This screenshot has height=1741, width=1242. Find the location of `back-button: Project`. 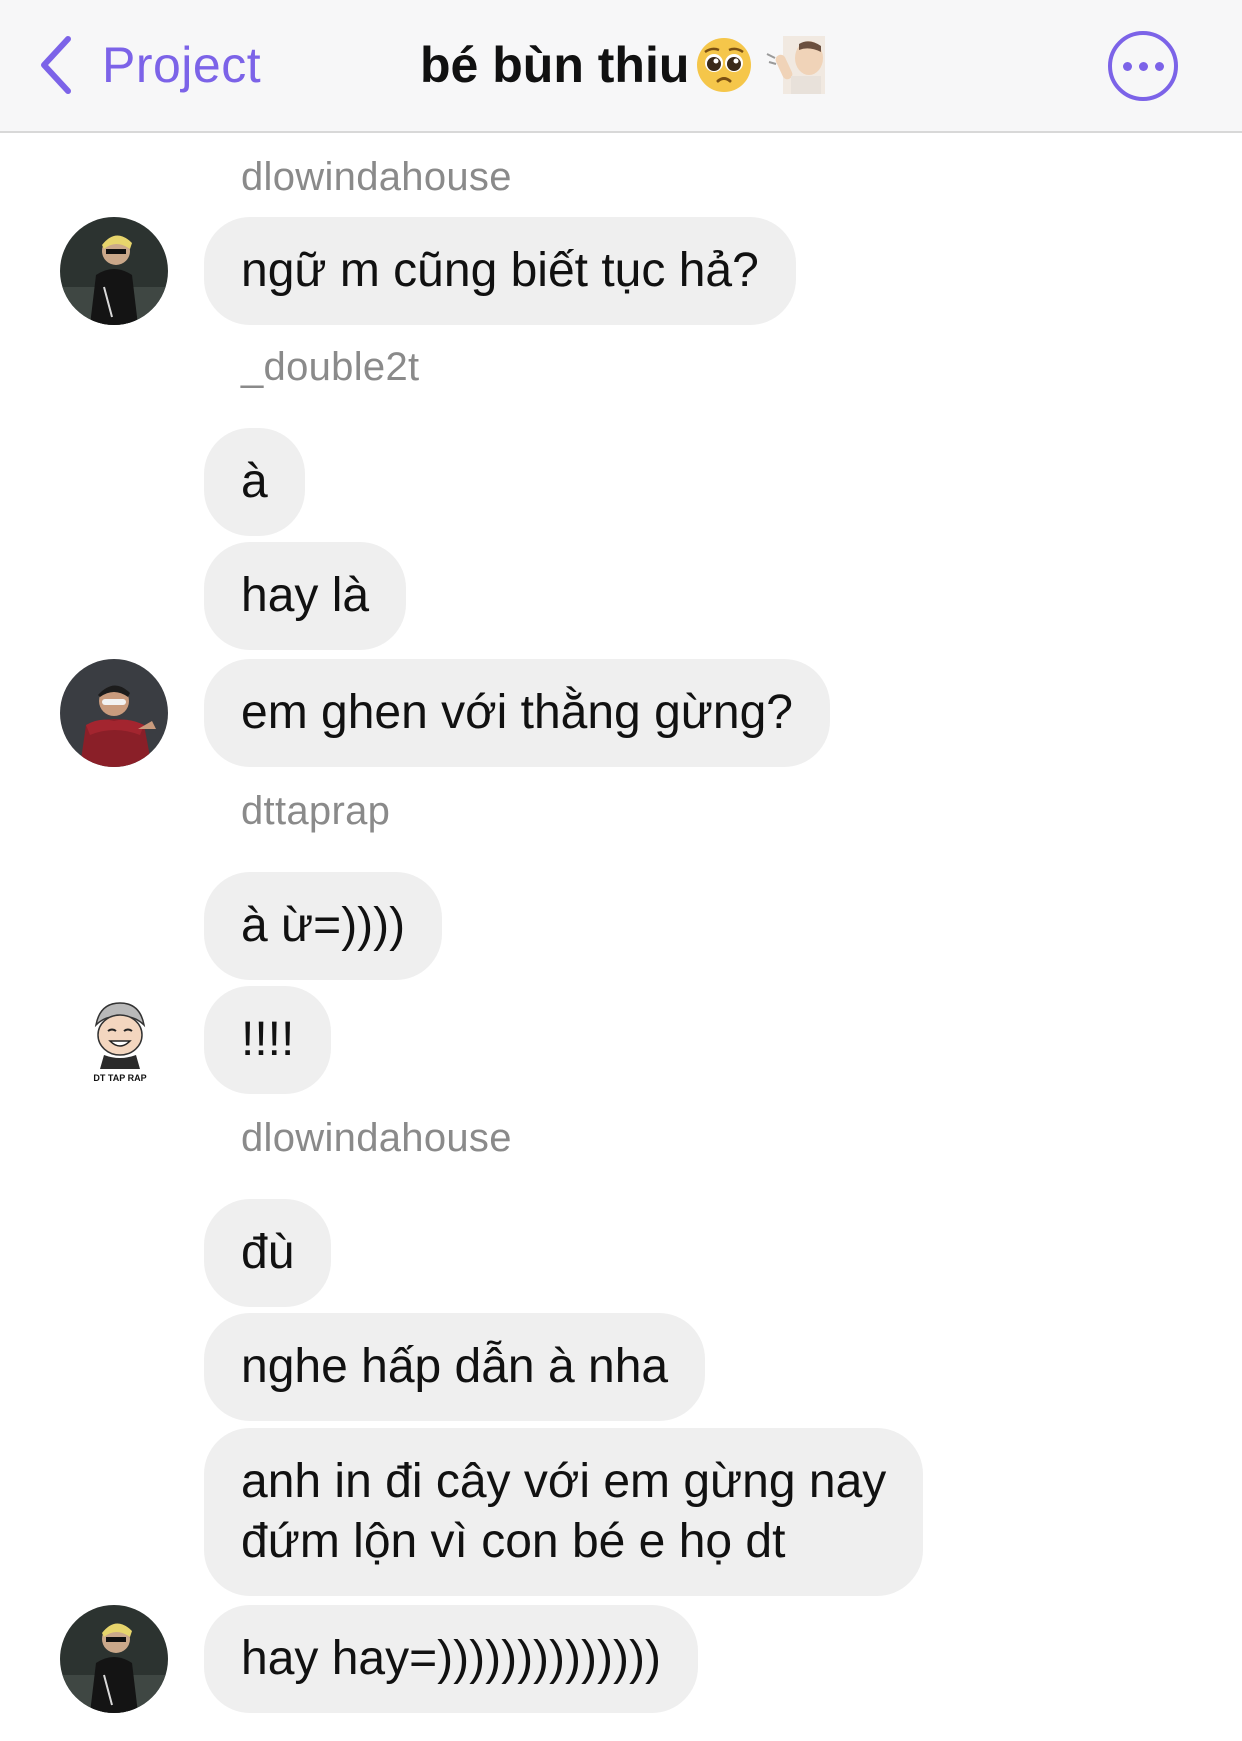

back-button: Project is located at coordinates (148, 65).